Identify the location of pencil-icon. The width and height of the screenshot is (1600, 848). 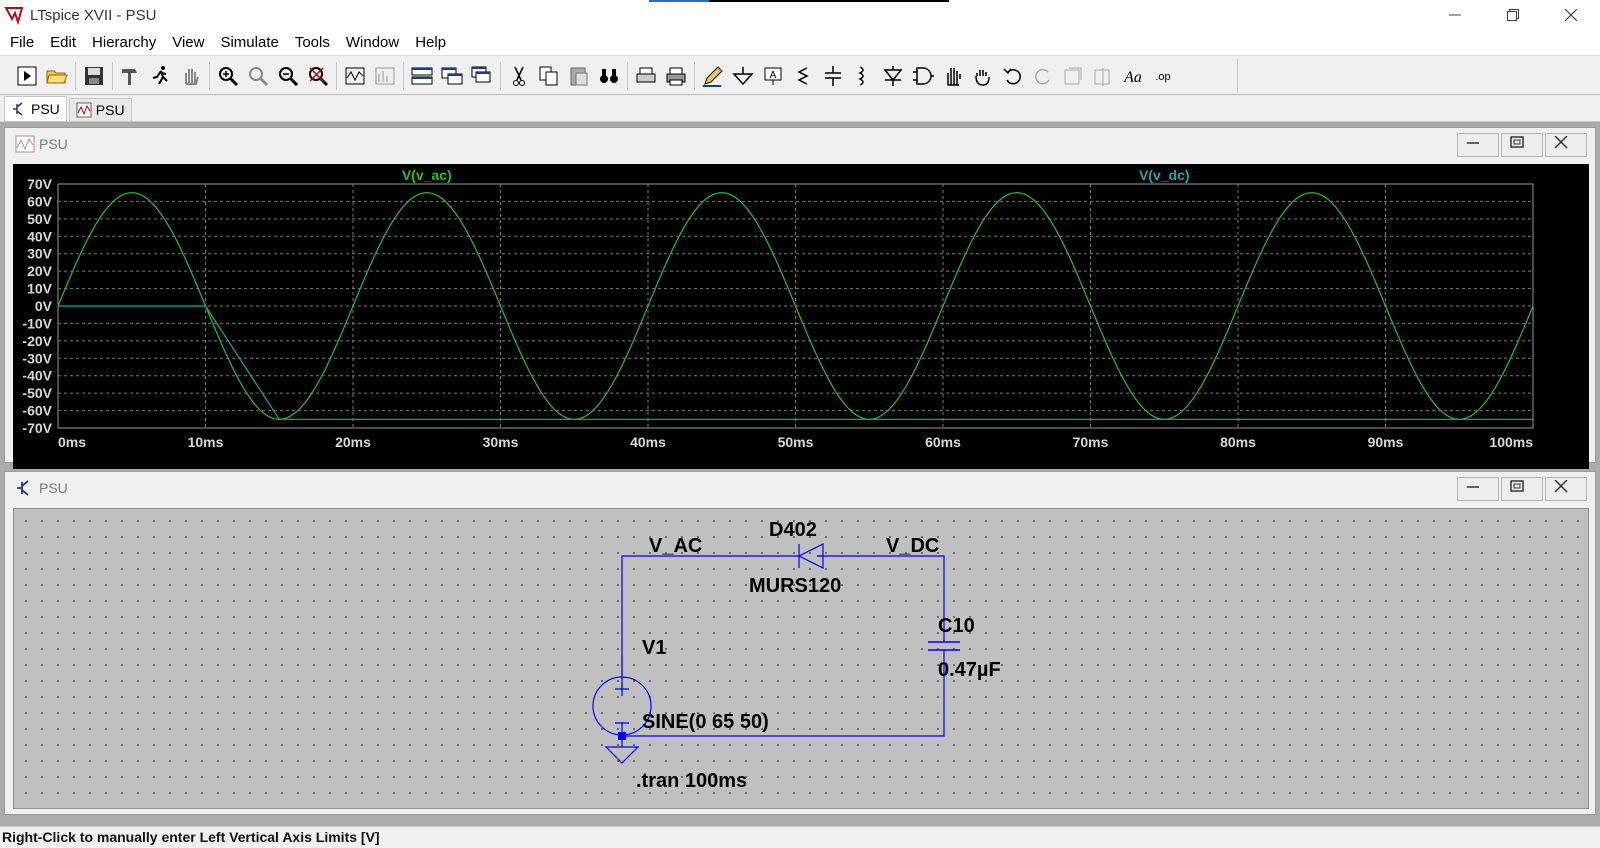
(713, 76).